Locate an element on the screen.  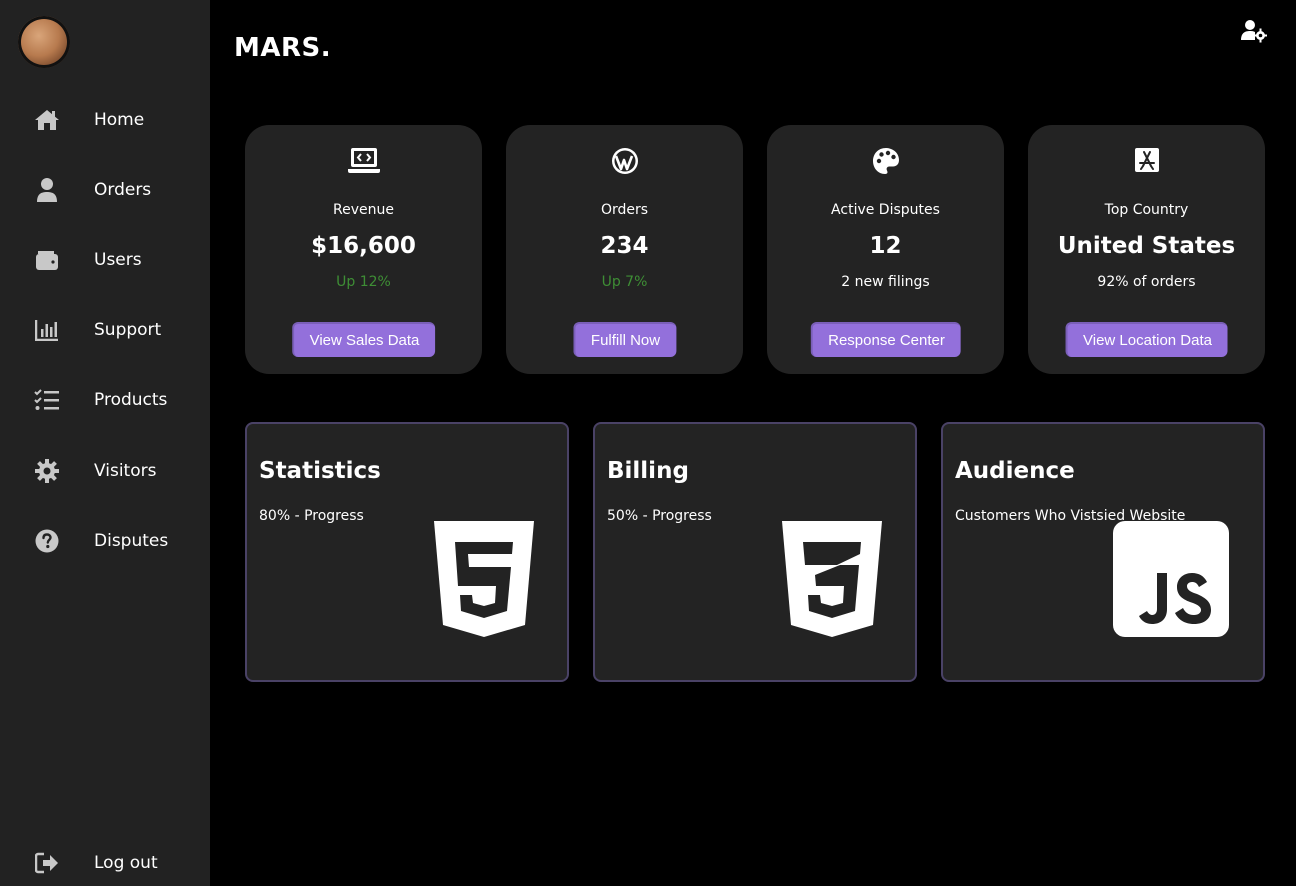
sidebar-item-label: Support is located at coordinates (128, 330).